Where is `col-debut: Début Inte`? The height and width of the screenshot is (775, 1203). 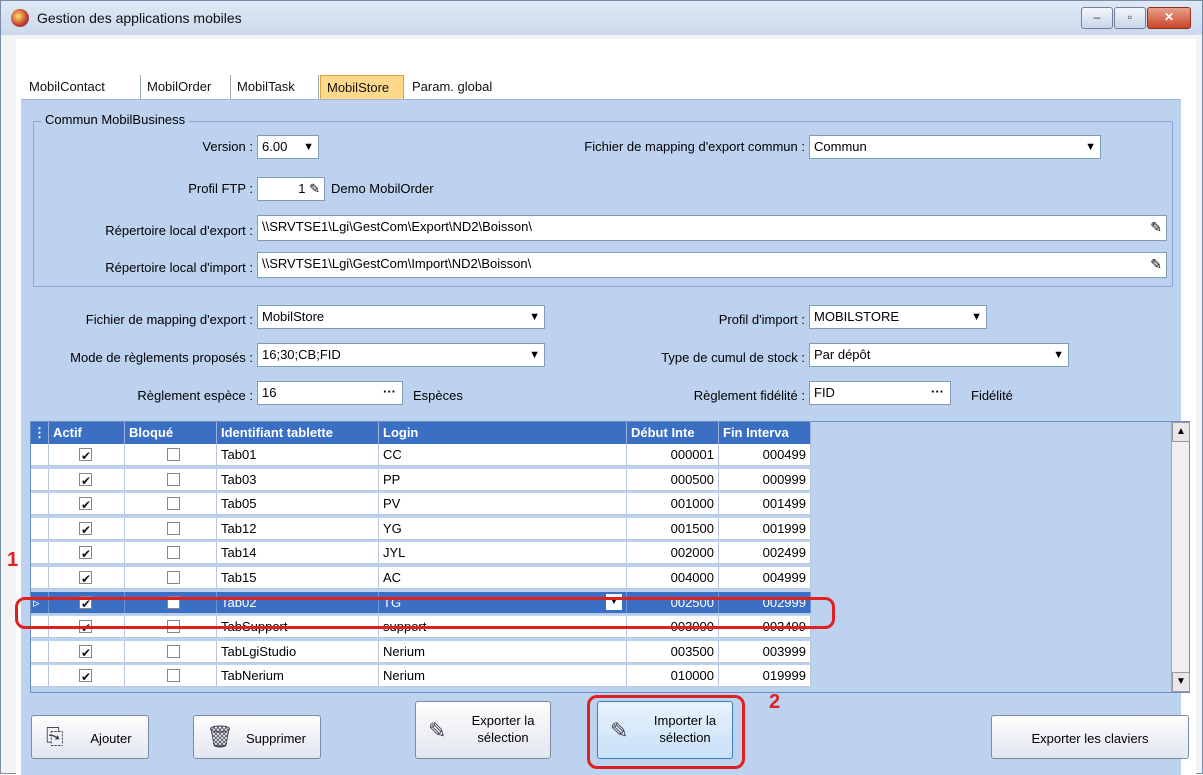 col-debut: Début Inte is located at coordinates (673, 433).